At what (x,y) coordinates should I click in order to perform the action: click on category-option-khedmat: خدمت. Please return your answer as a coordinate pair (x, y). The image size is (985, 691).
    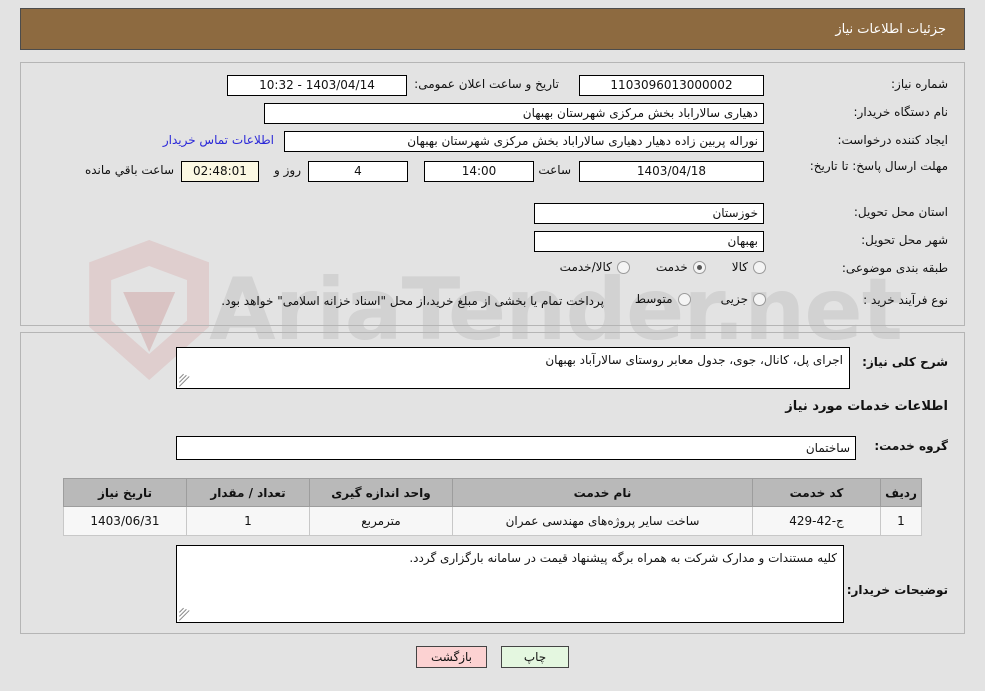
    Looking at the image, I should click on (681, 267).